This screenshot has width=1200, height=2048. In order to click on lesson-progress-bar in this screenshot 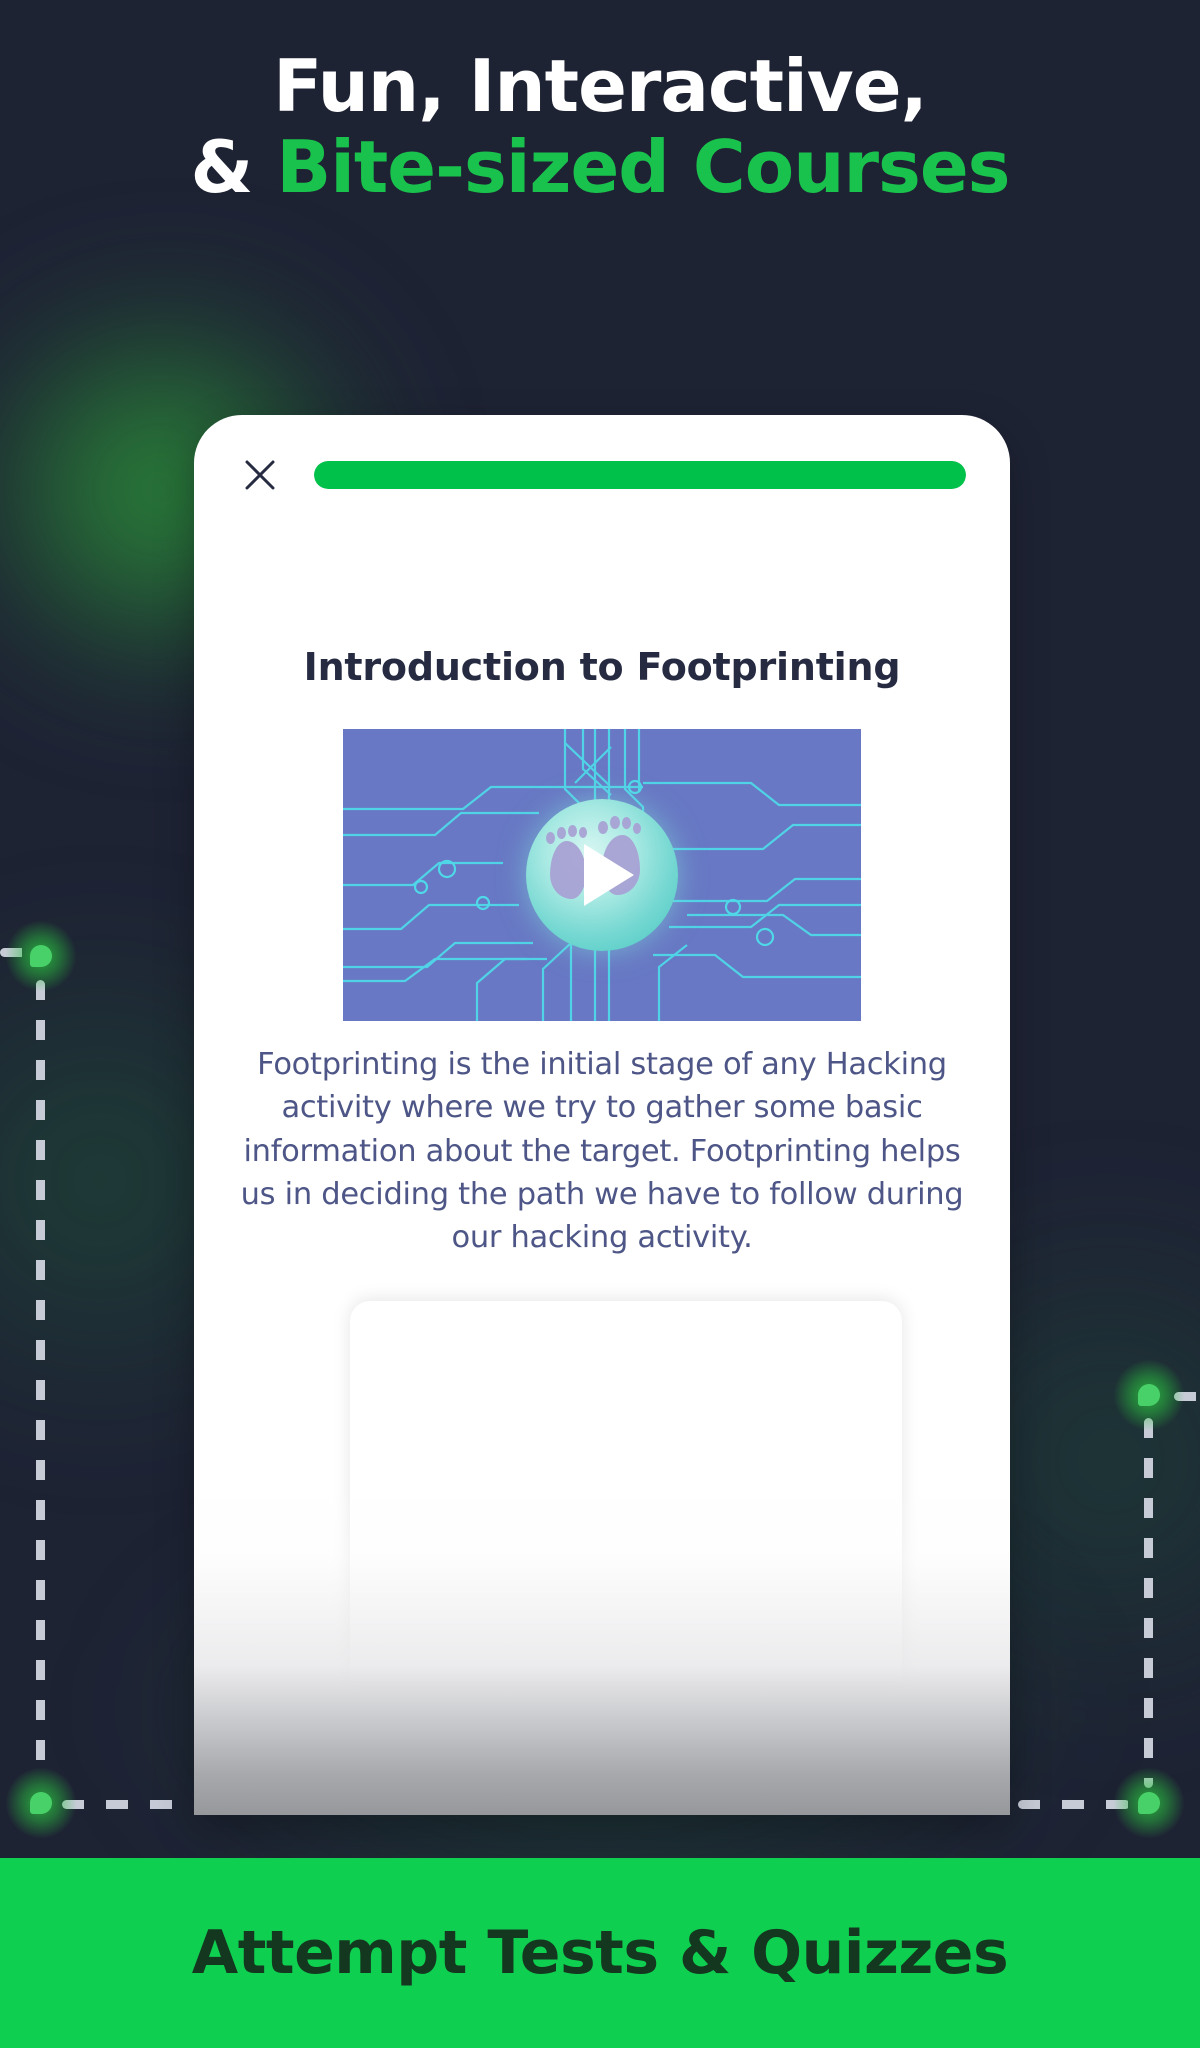, I will do `click(640, 475)`.